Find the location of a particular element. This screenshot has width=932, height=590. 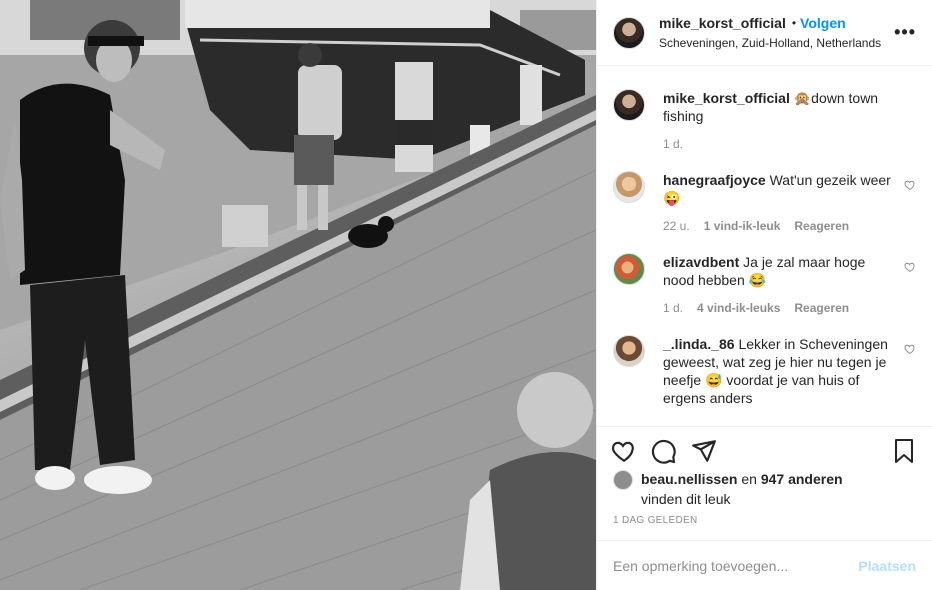

comment-likes: 4 vind-ik-leuks is located at coordinates (738, 308).